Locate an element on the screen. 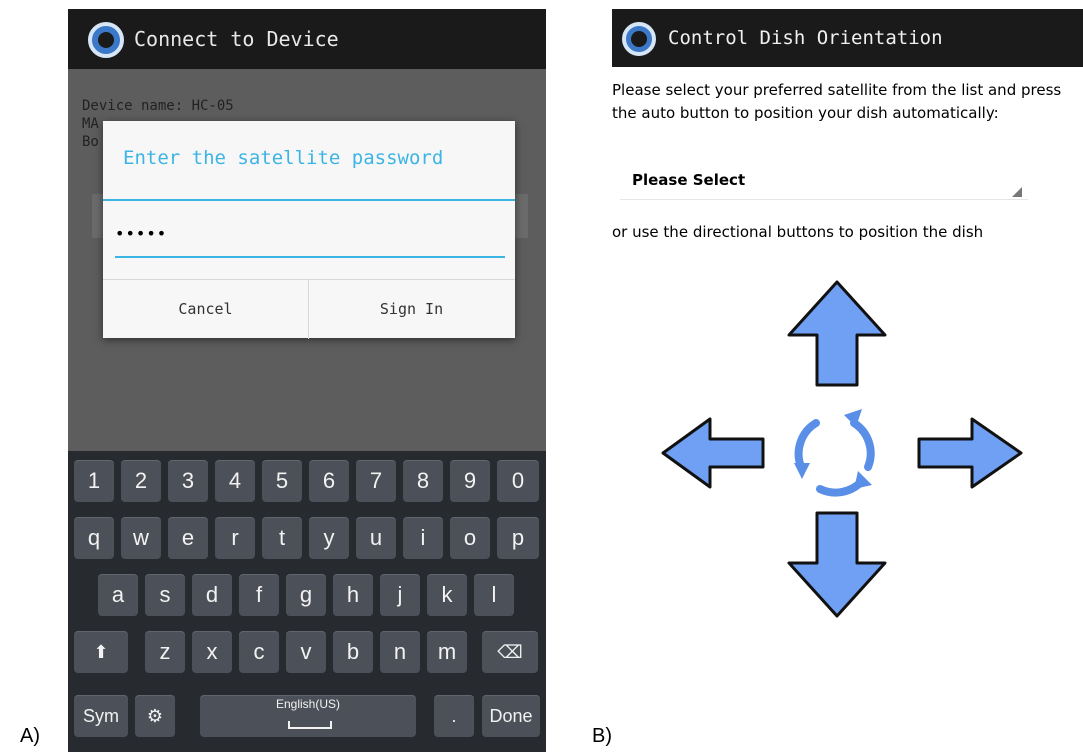 Image resolution: width=1083 pixels, height=752 pixels. password-input: ••••• is located at coordinates (310, 241).